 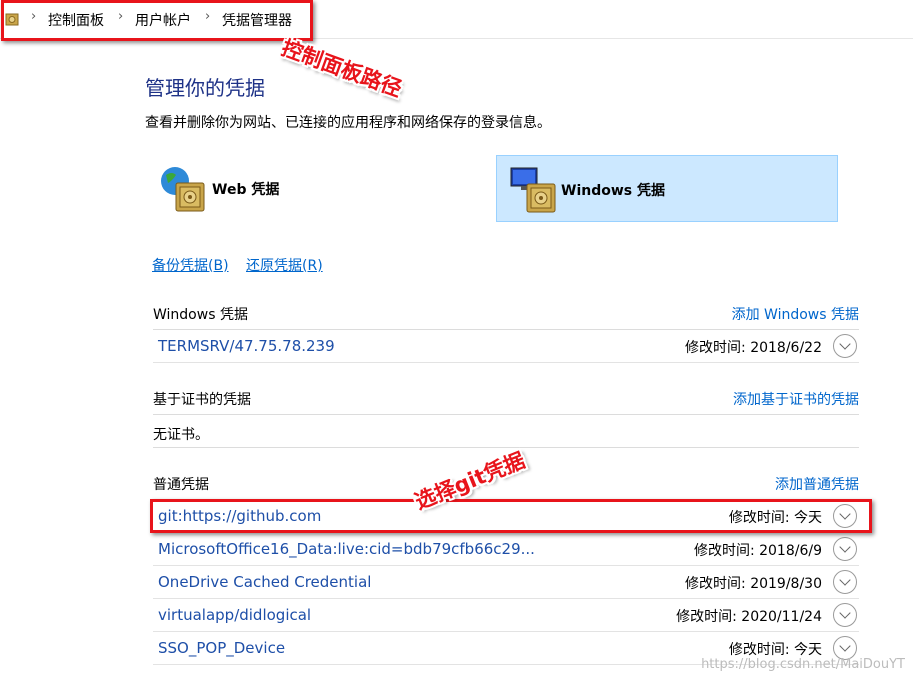 What do you see at coordinates (506, 615) in the screenshot?
I see `credential-row: virtualapp/didlogical 修改时间: 2020/11/24` at bounding box center [506, 615].